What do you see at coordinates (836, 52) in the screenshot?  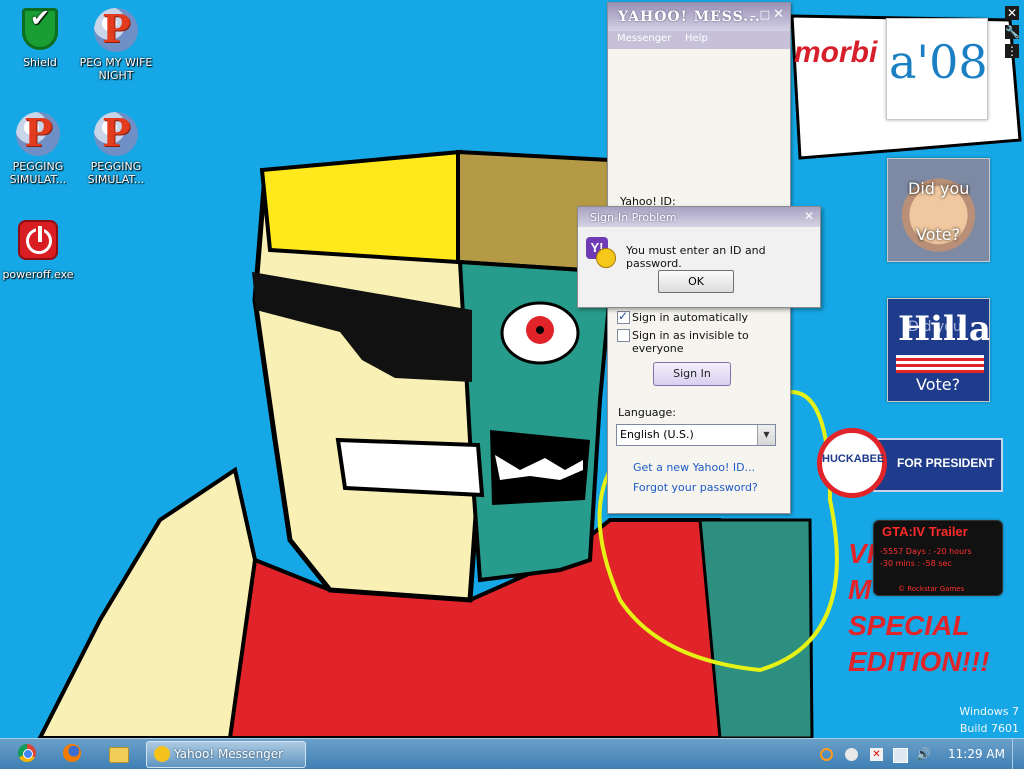 I see `banner-text: morbi` at bounding box center [836, 52].